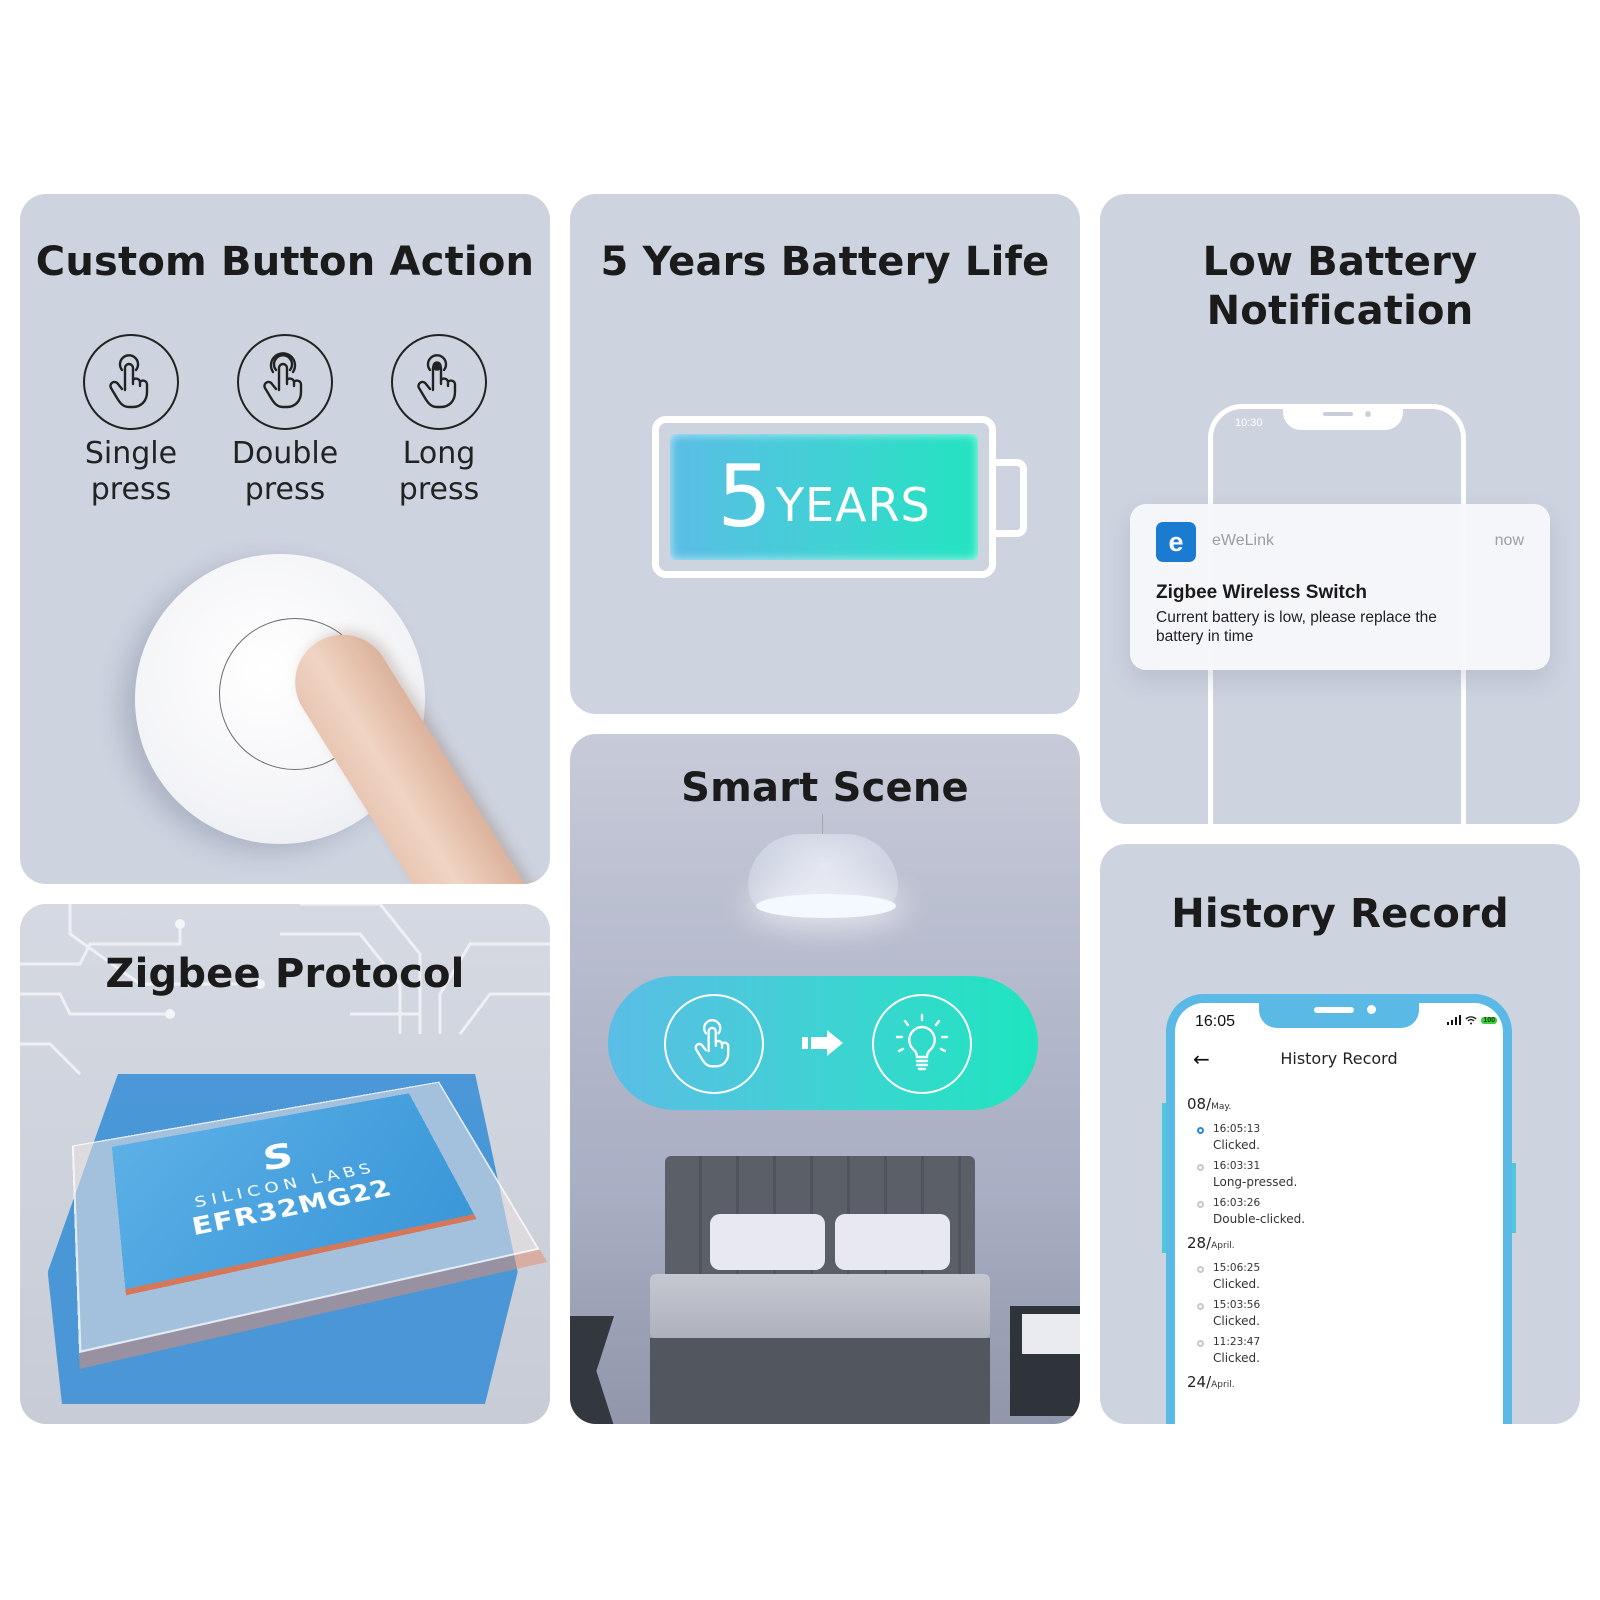 Image resolution: width=1600 pixels, height=1600 pixels. I want to click on zigbee-protocol-panel: Zigbee Protocol S SILICON LABS EFR32MG22, so click(285, 1164).